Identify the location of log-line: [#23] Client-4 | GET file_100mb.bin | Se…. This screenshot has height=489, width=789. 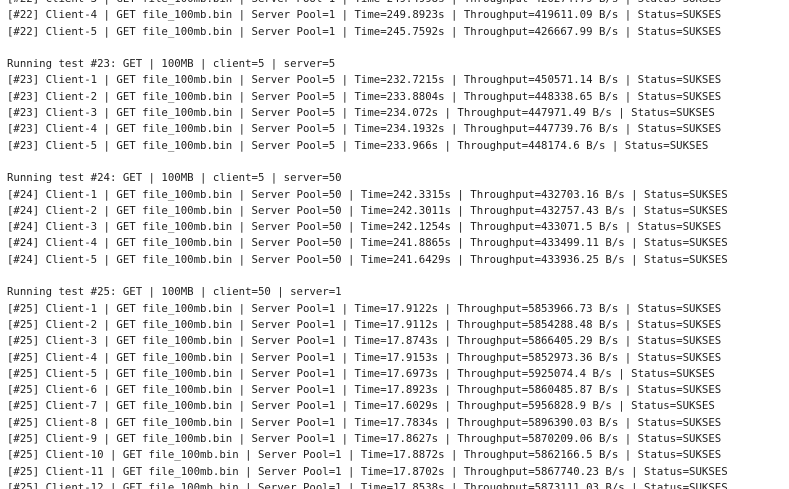
(364, 129).